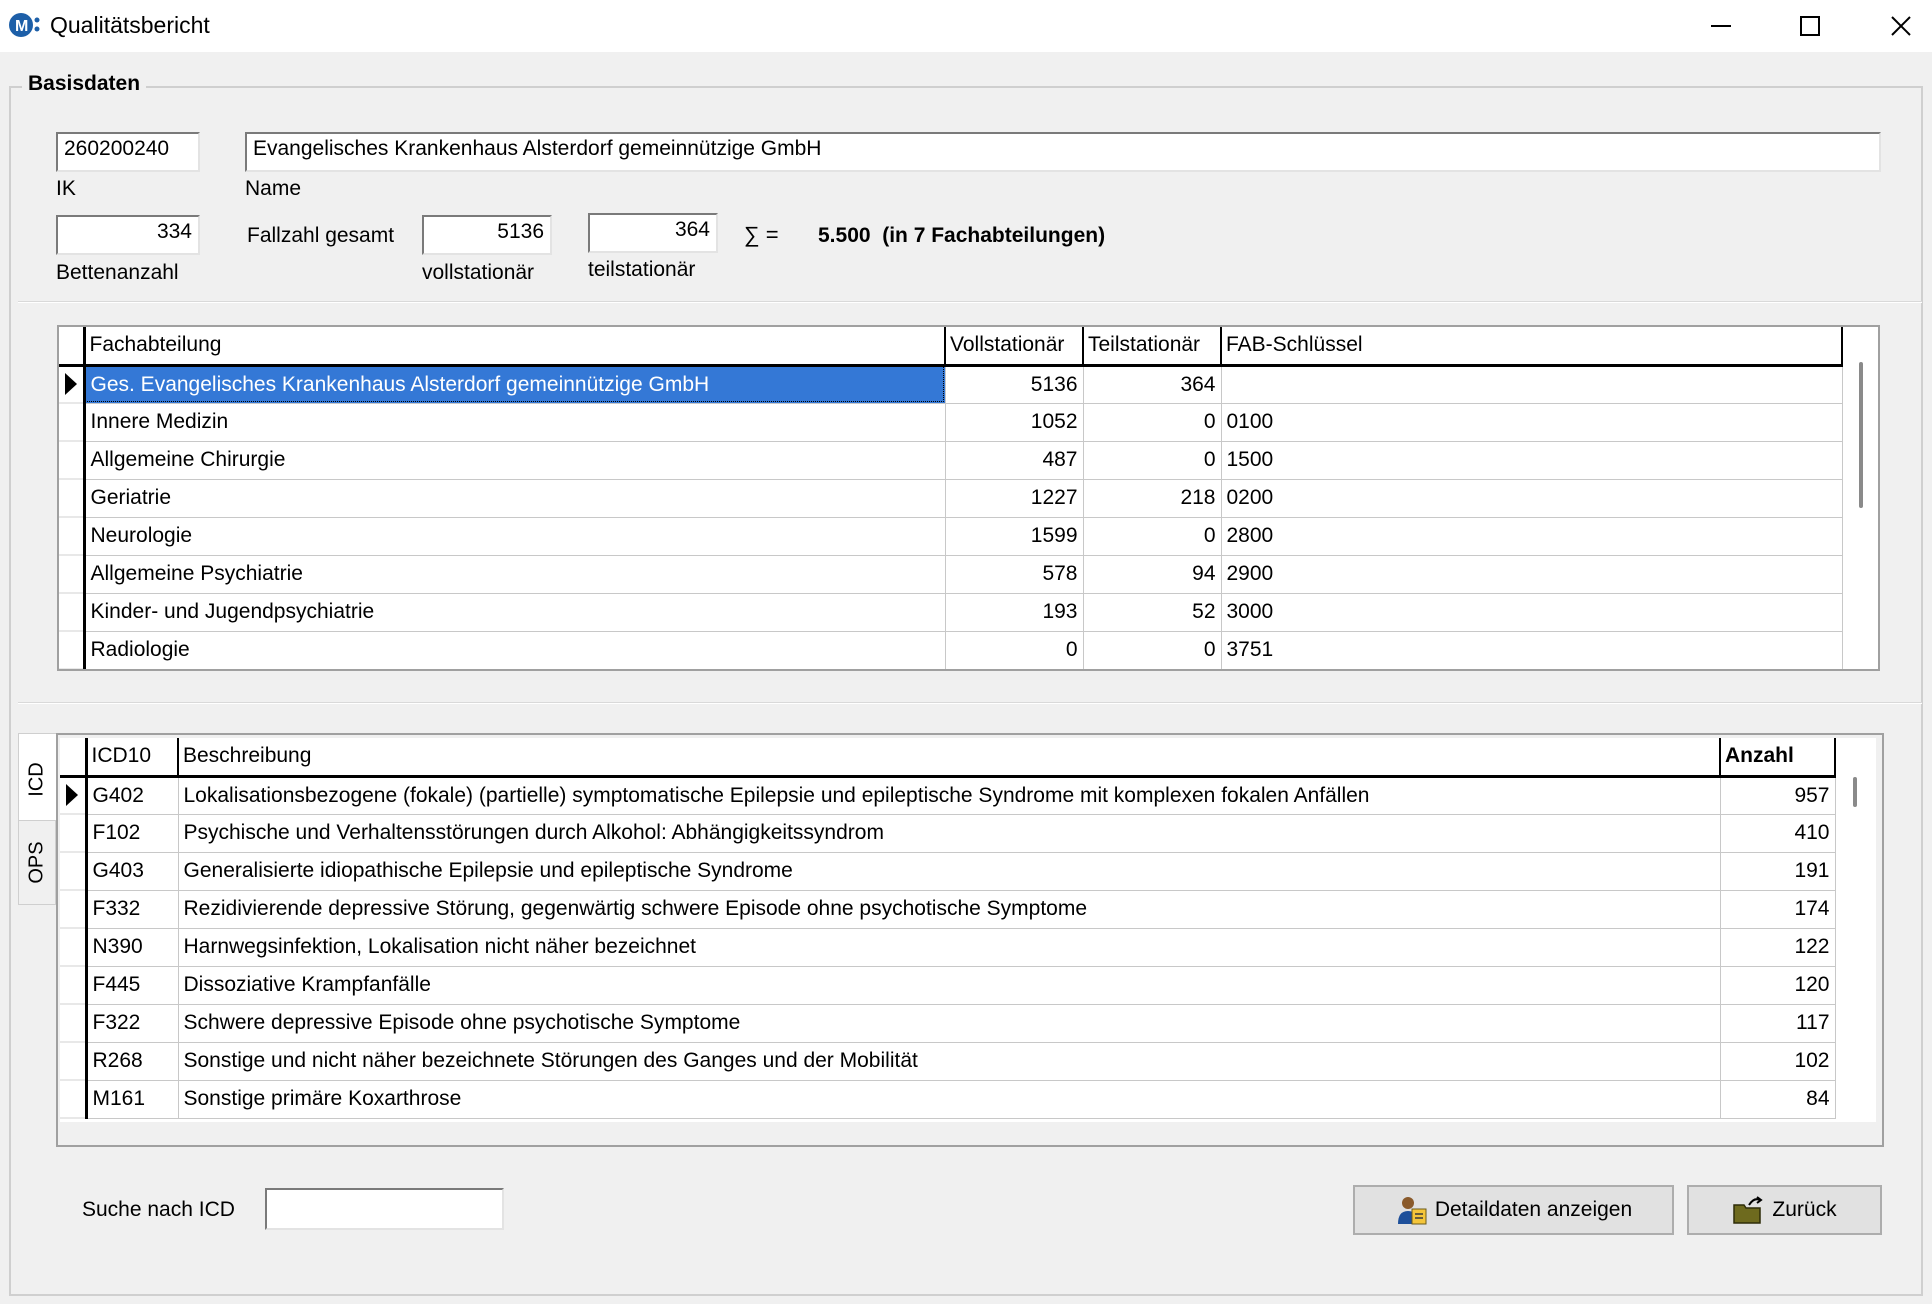 The width and height of the screenshot is (1932, 1304). I want to click on table-row: Allgemeine Chirurgie 487 0 1500, so click(951, 460).